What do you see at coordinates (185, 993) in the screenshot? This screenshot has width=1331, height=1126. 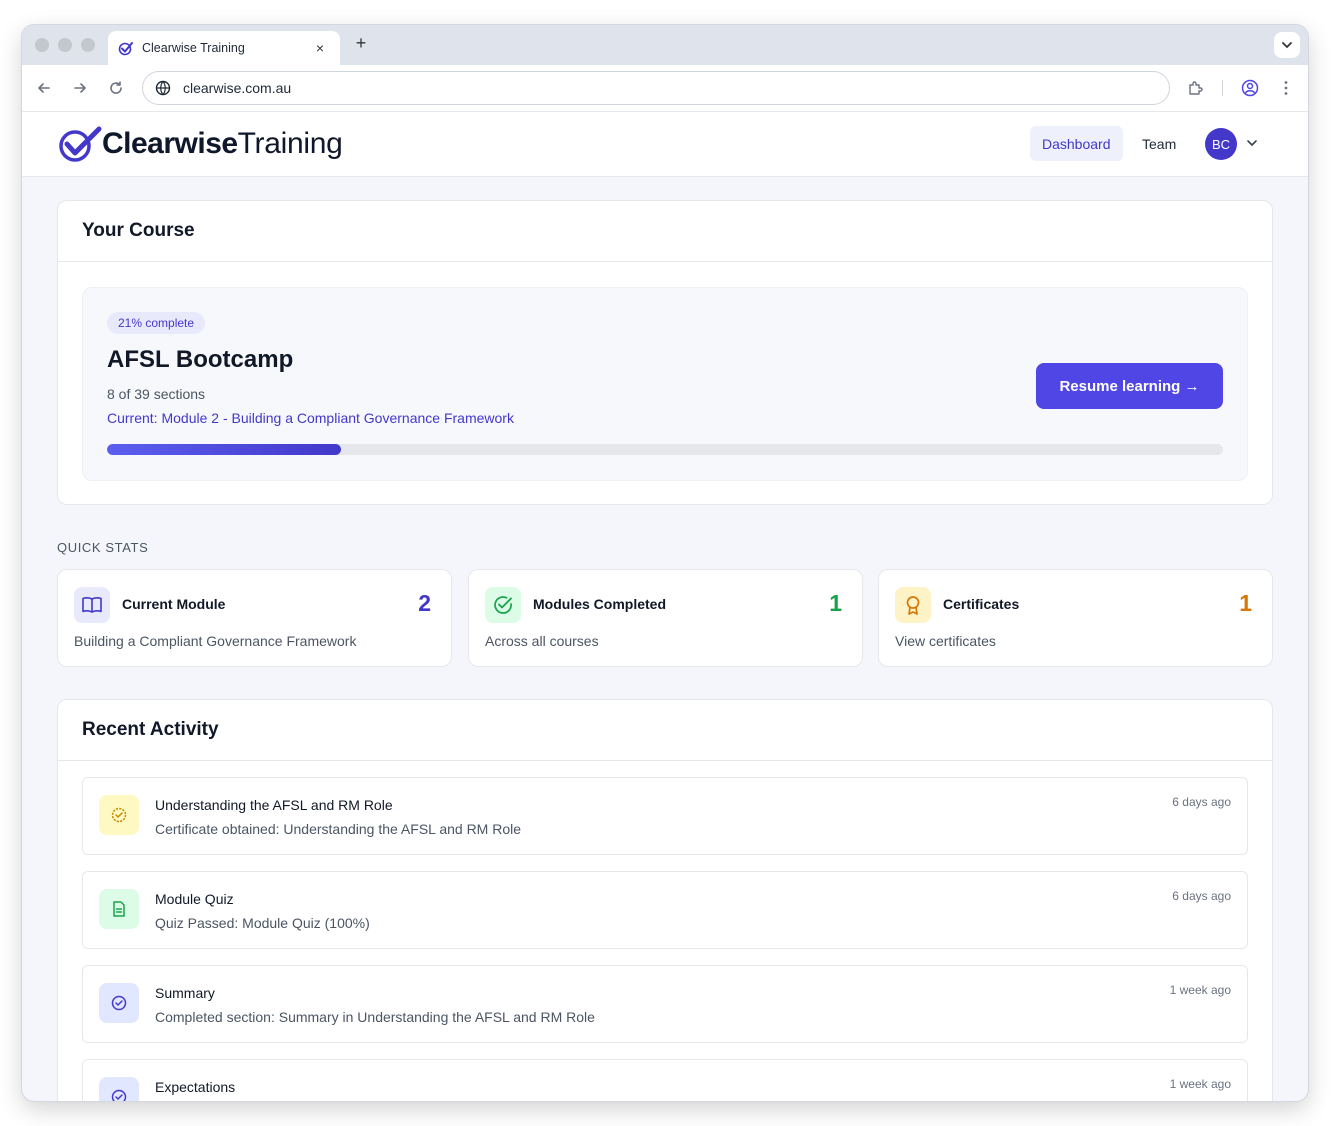 I see `activity-title: Summary` at bounding box center [185, 993].